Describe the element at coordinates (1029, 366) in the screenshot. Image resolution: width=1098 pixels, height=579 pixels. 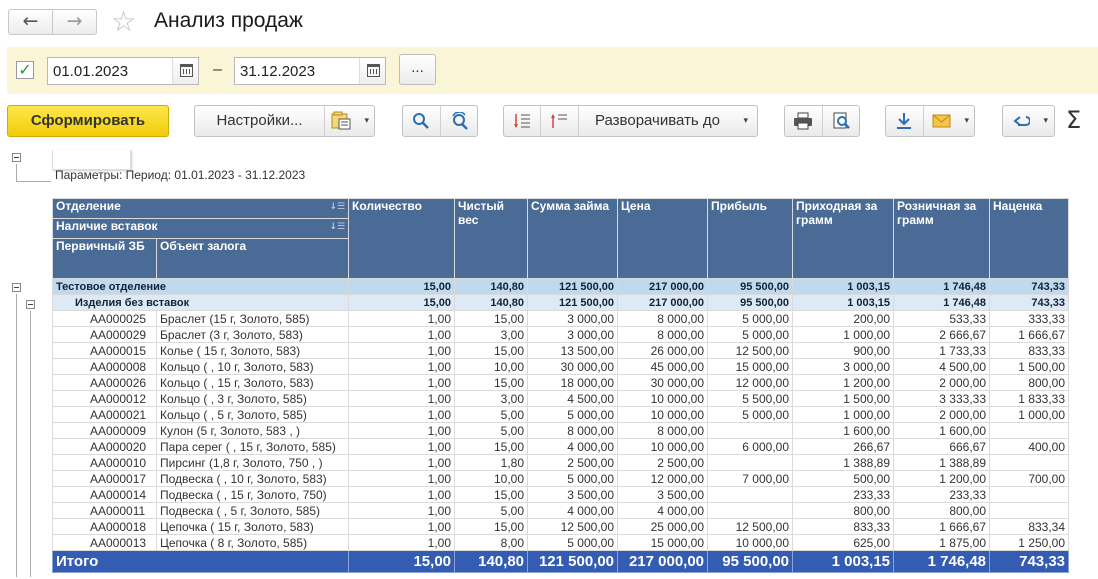
I see `cell-value: 1 500,00` at that location.